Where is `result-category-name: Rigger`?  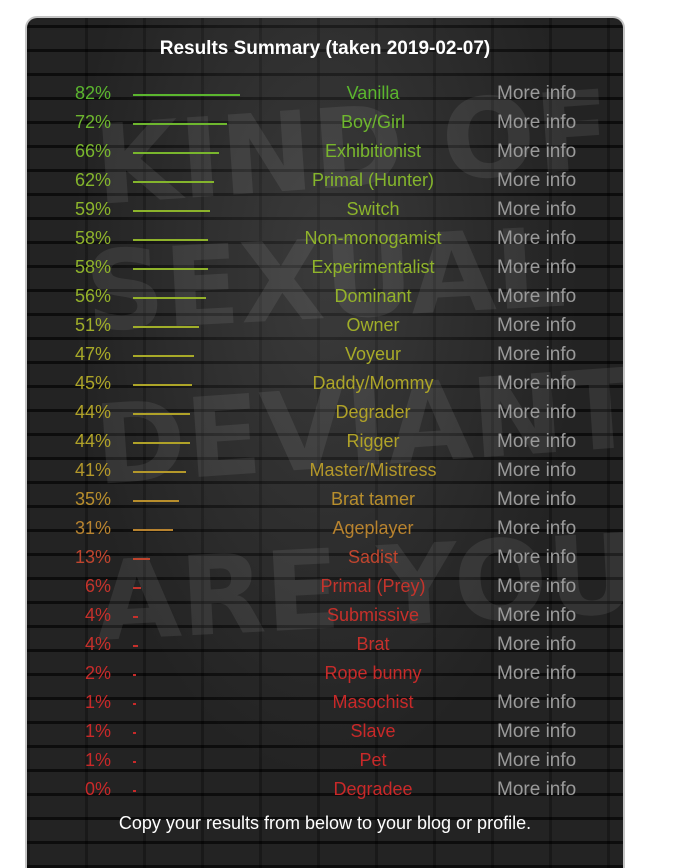 result-category-name: Rigger is located at coordinates (373, 441).